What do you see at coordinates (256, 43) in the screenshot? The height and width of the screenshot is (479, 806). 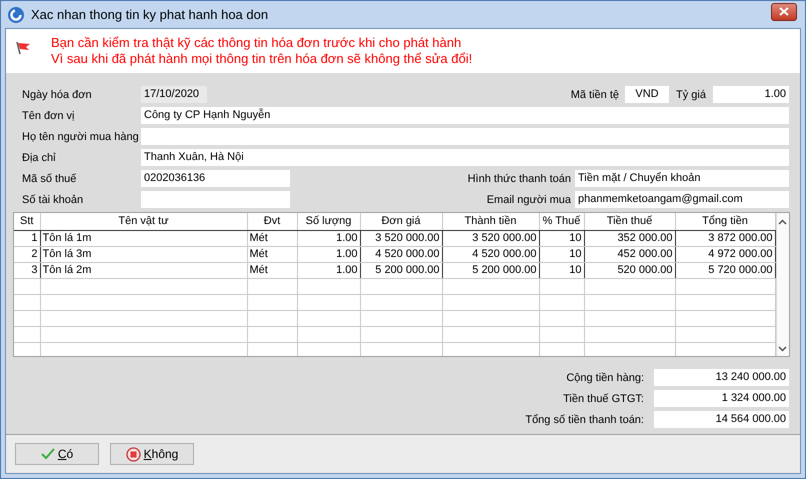 I see `warning-text: Bạn cần kiểm tra thật kỹ các thông tin hóa đơn trước khi cho phát hành` at bounding box center [256, 43].